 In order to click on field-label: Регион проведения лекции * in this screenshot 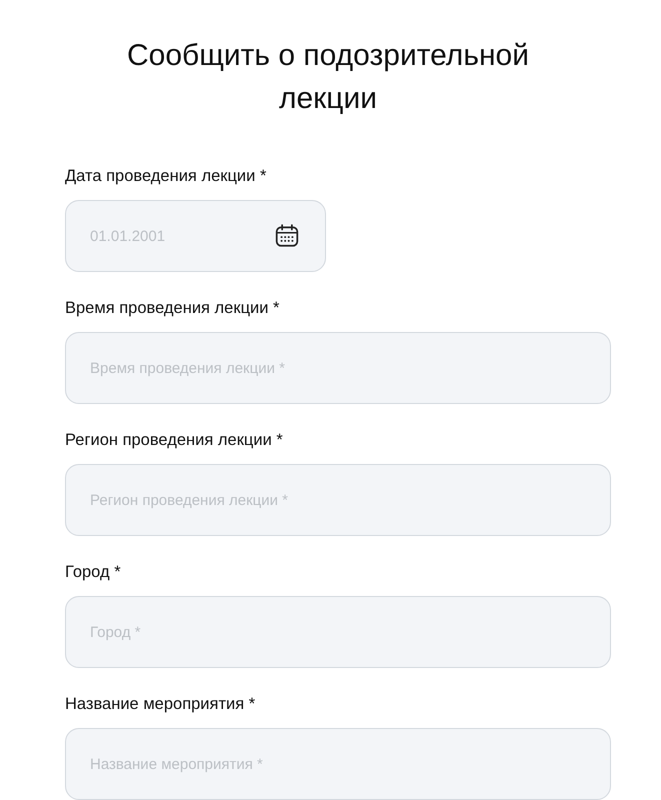, I will do `click(174, 440)`.